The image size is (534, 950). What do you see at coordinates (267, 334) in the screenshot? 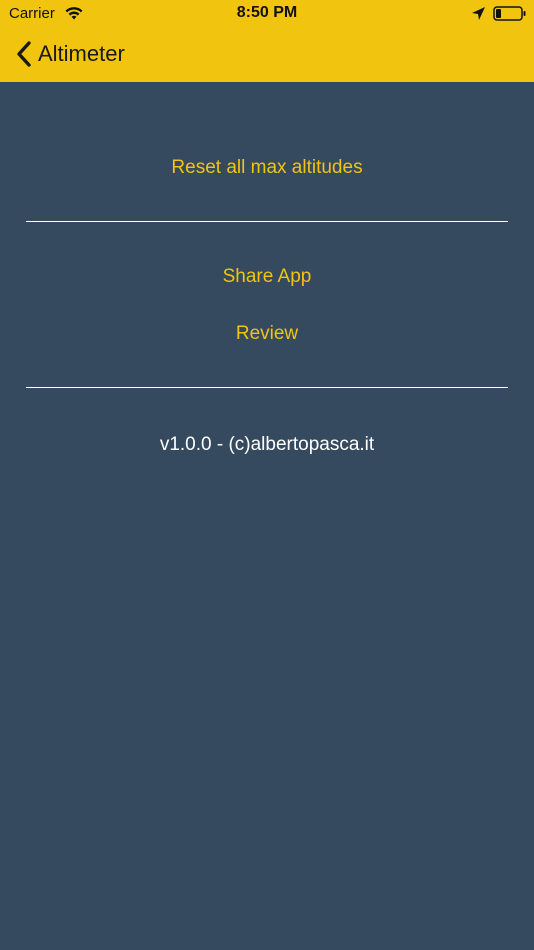
I see `review-button: Review` at bounding box center [267, 334].